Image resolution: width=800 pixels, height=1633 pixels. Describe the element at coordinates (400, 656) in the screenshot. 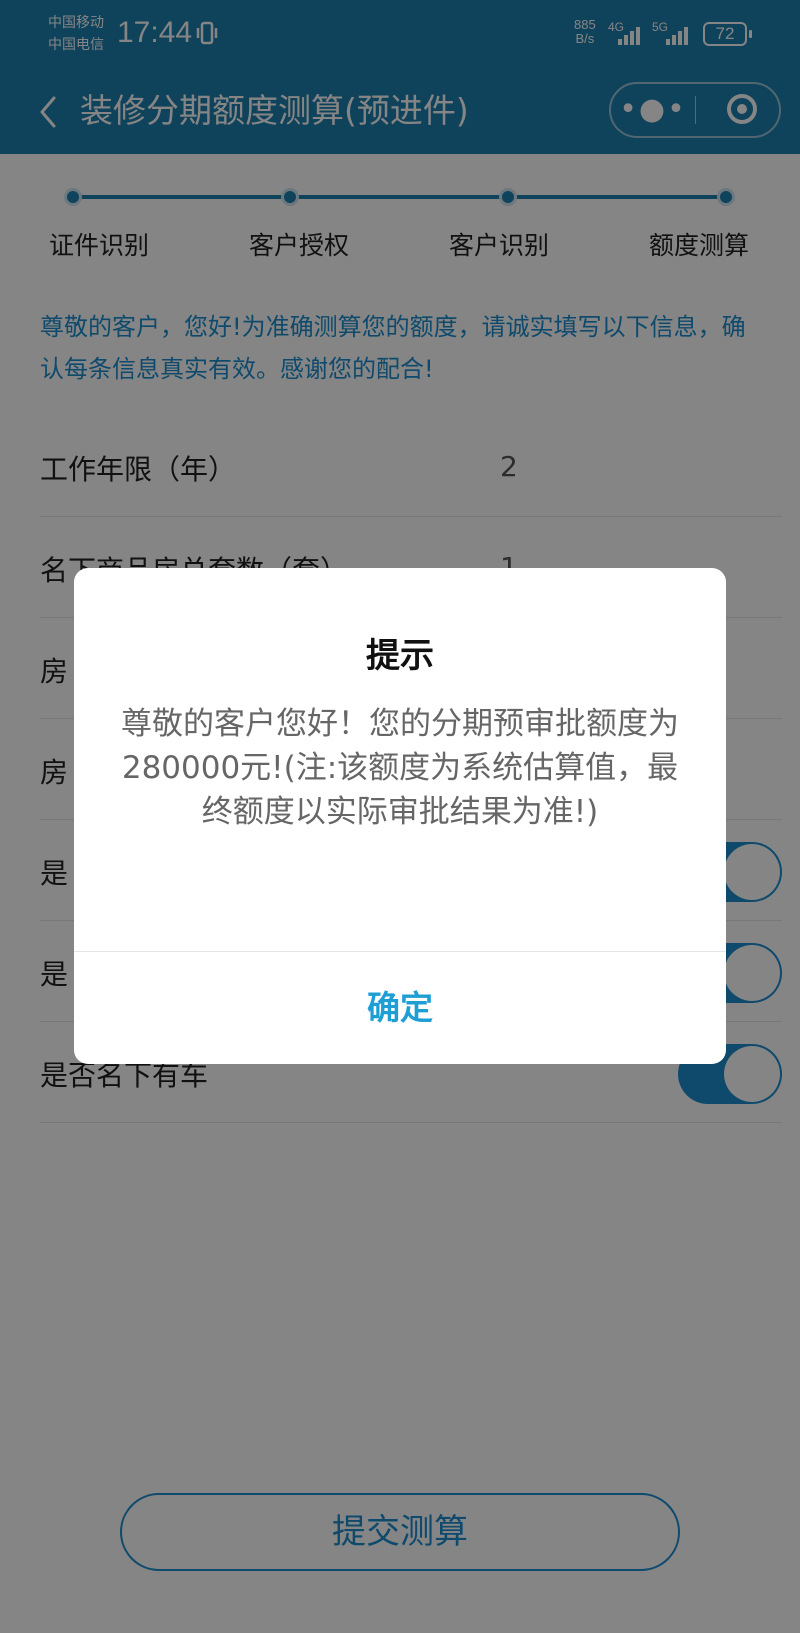

I see `dialog-title: 提示` at that location.